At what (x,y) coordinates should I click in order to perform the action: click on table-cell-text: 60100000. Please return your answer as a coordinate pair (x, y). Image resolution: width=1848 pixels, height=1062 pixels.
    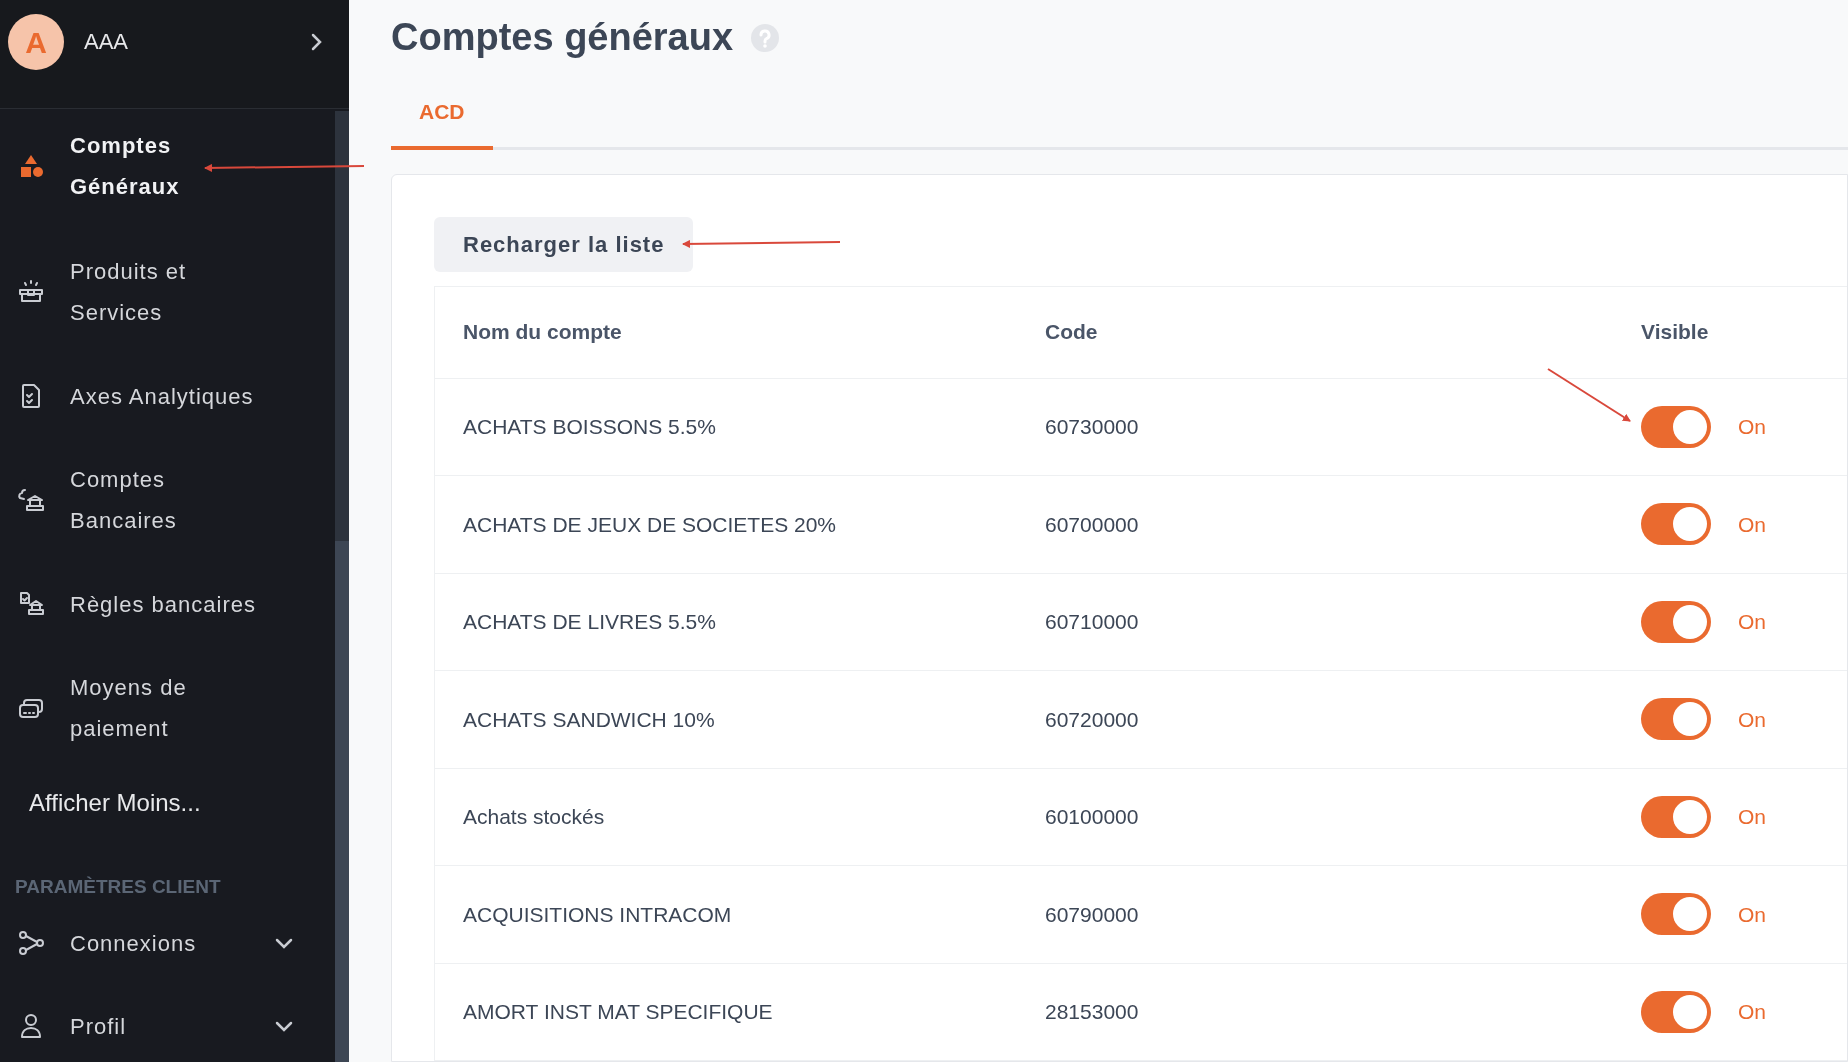
    Looking at the image, I should click on (1092, 817).